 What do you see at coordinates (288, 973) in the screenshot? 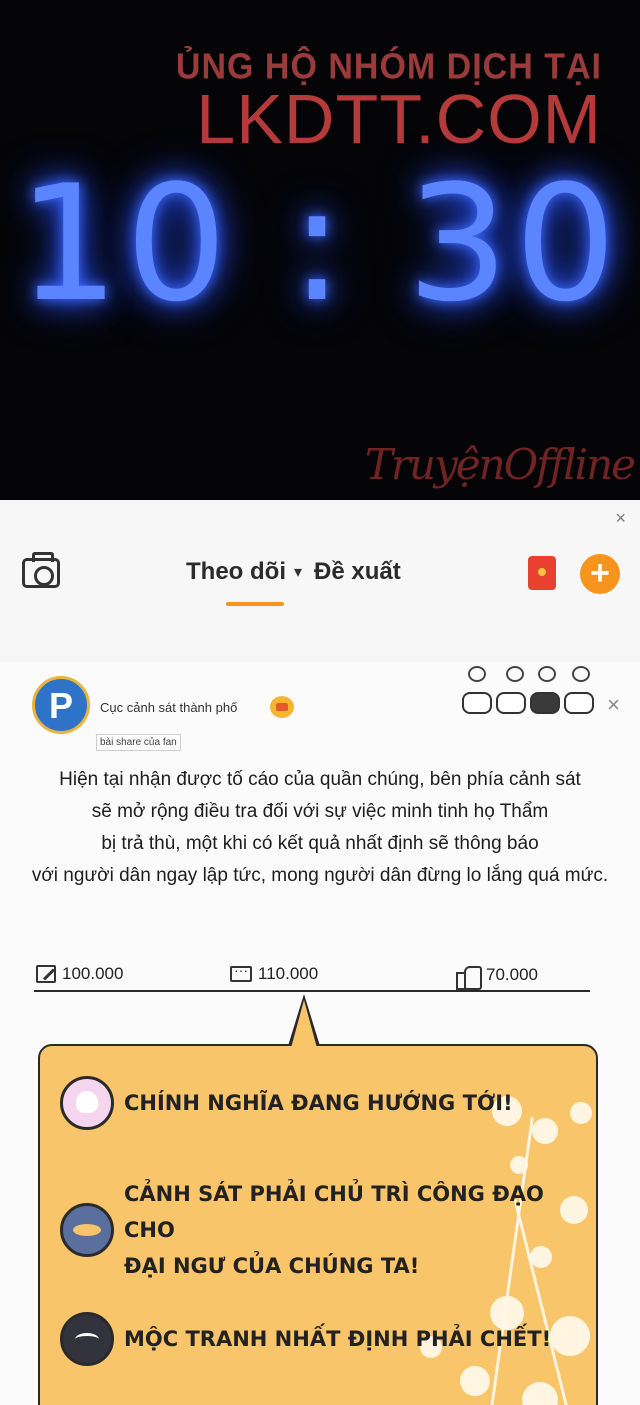
I see `comment-count: 110.000` at bounding box center [288, 973].